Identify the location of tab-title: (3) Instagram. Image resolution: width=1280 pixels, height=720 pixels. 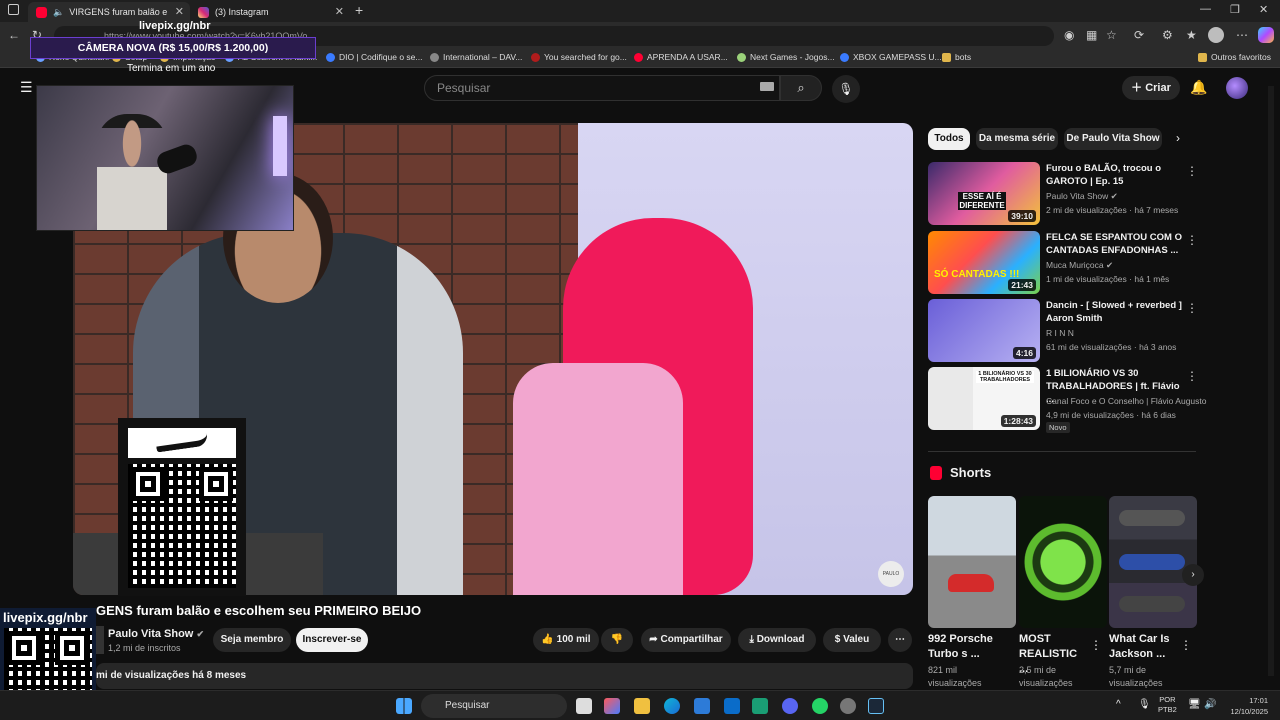
(242, 12).